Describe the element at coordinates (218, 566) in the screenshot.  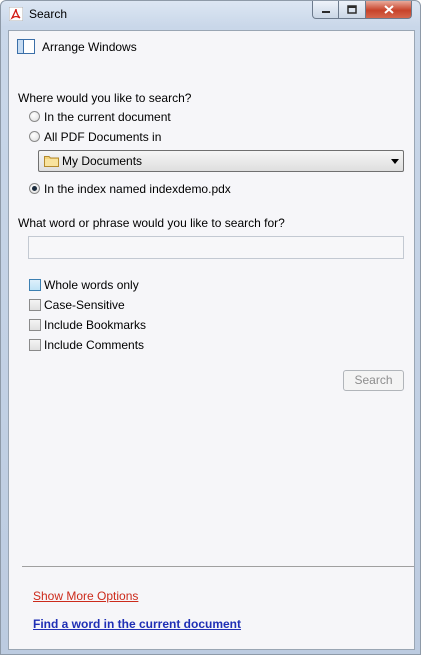
I see `divider` at that location.